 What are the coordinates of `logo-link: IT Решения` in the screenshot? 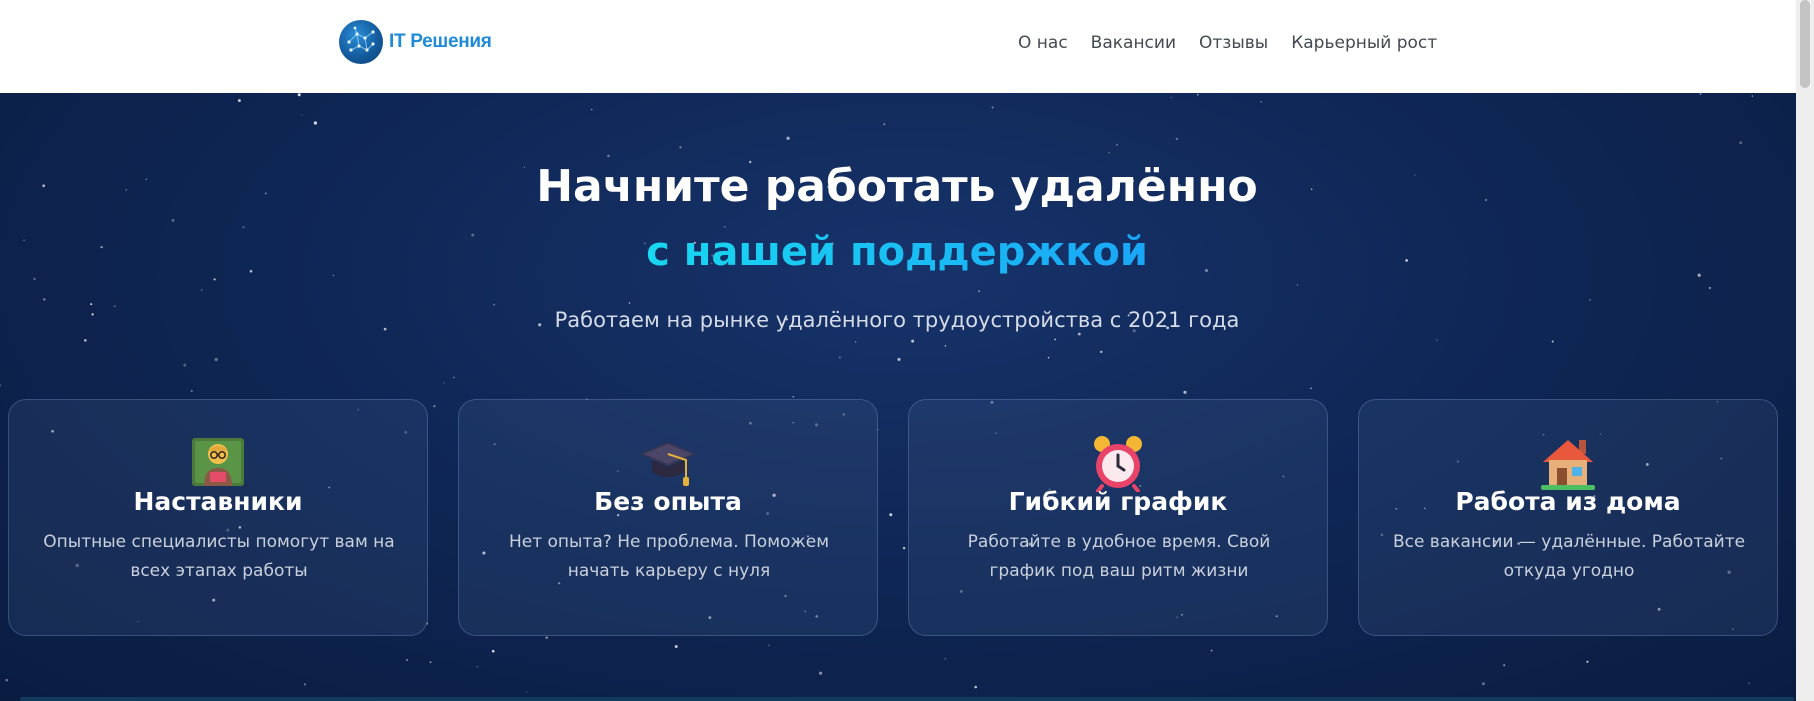 It's located at (415, 42).